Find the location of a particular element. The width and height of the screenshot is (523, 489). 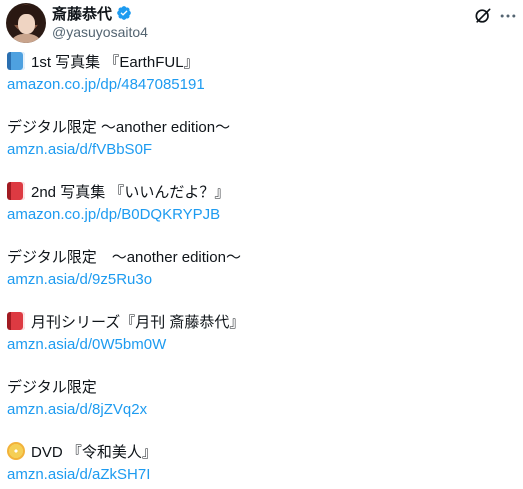

avatar is located at coordinates (26, 23).